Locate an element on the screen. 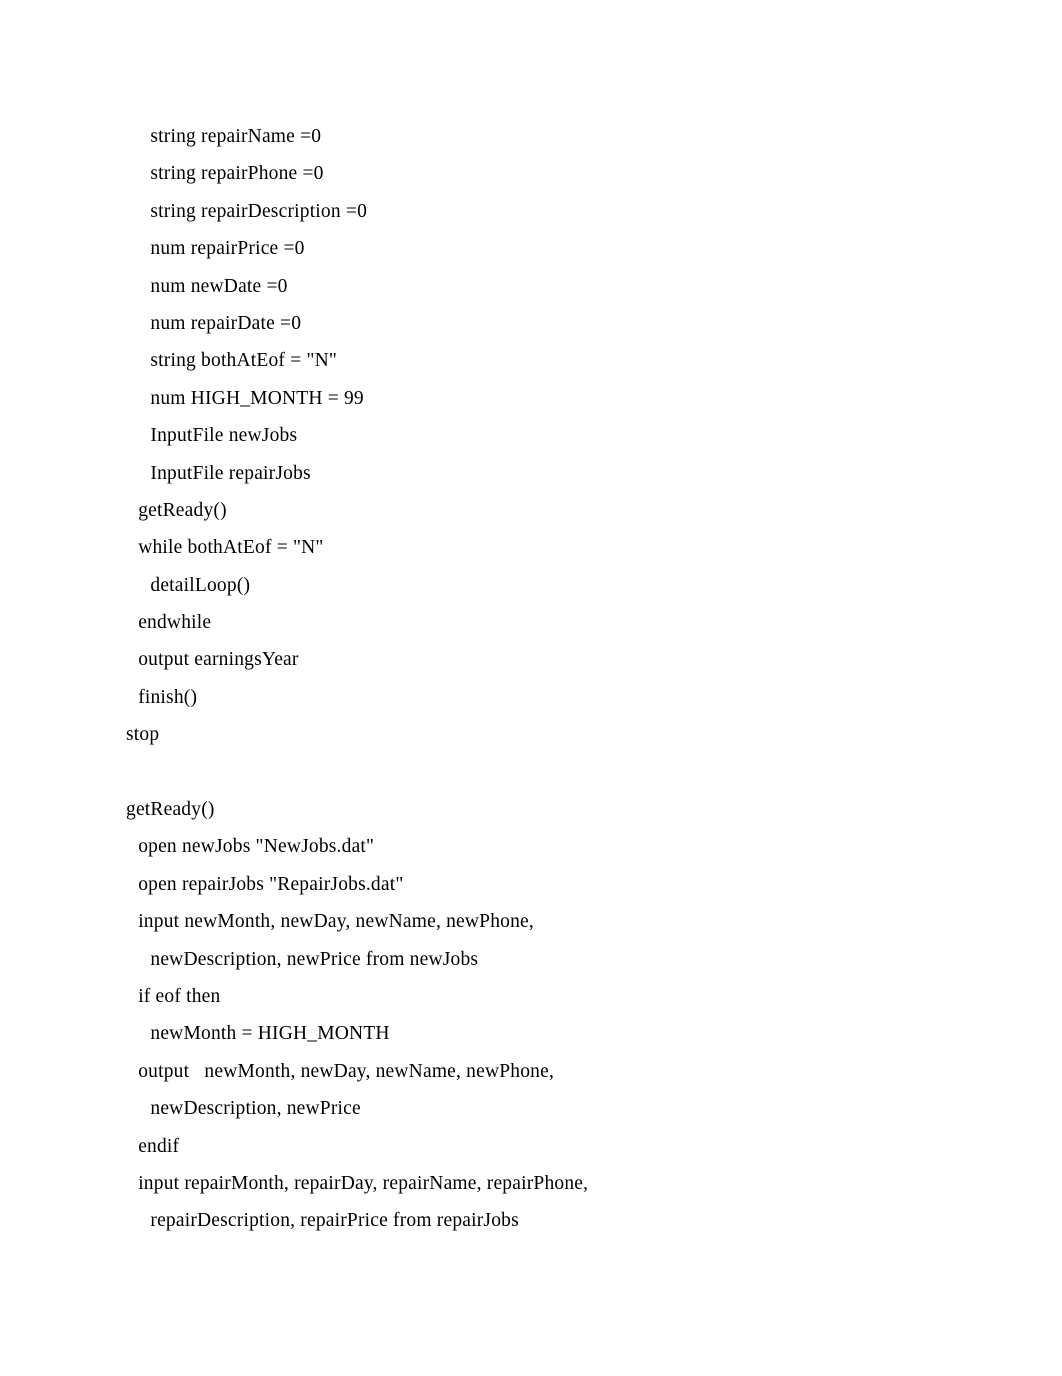 The image size is (1062, 1376). code-line: endwhile is located at coordinates (175, 623).